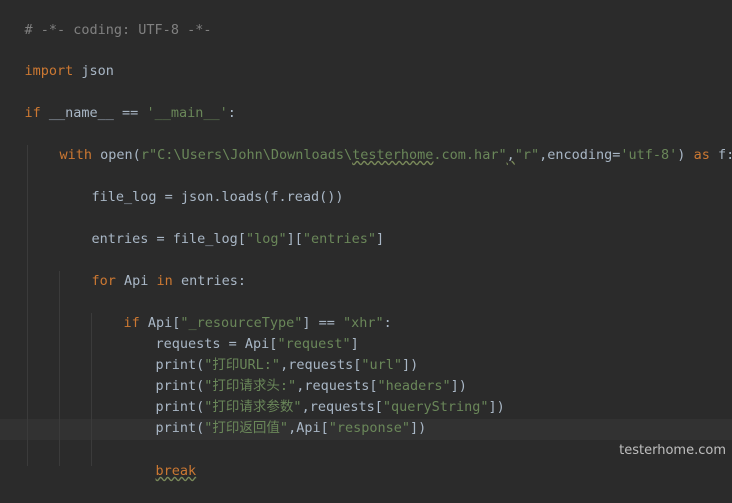  I want to click on comment: # -*- coding: UTF-8 -*-, so click(118, 30).